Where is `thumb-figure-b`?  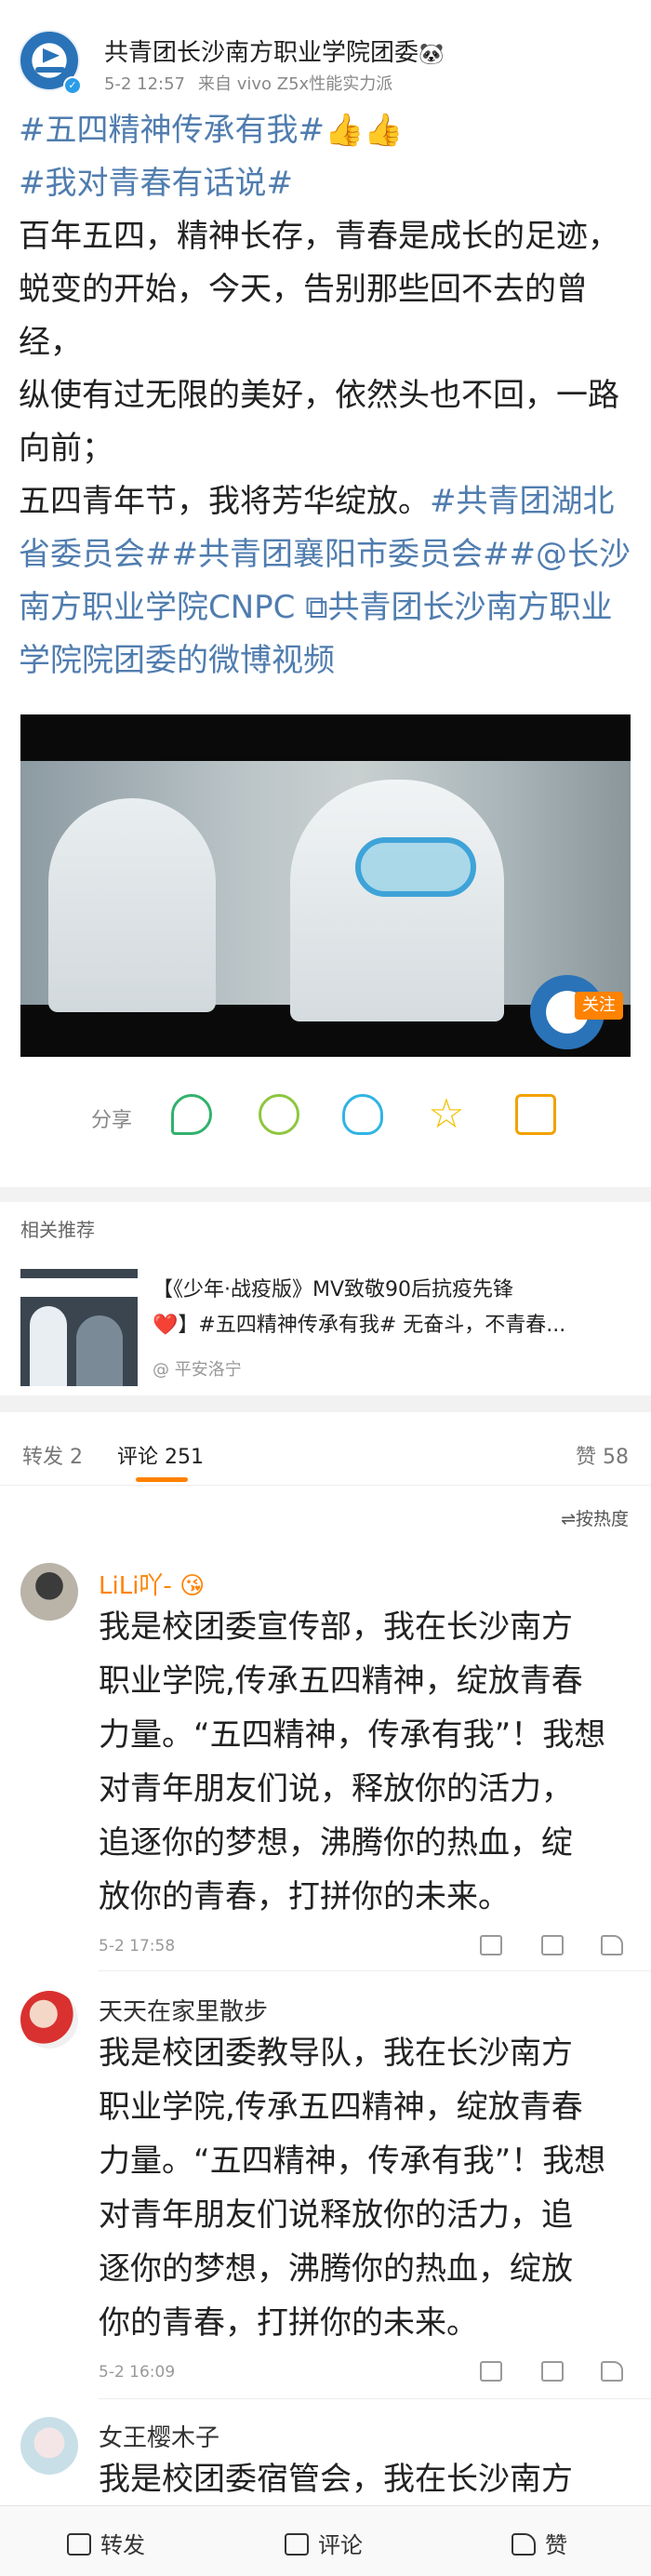 thumb-figure-b is located at coordinates (99, 1350).